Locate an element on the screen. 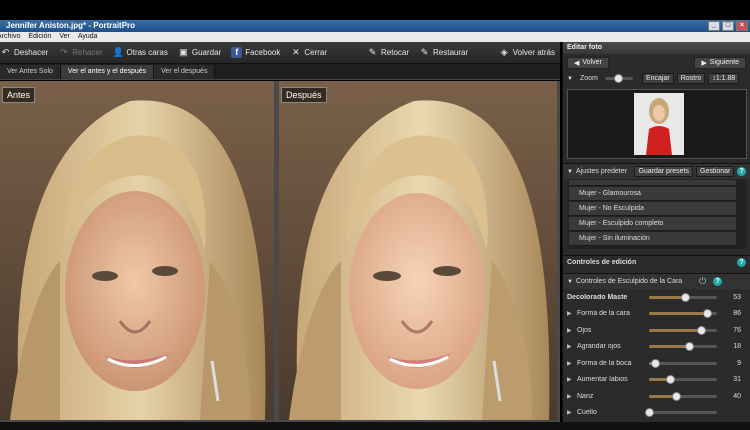  other-faces-button: 👤 Otras caras is located at coordinates (140, 52).